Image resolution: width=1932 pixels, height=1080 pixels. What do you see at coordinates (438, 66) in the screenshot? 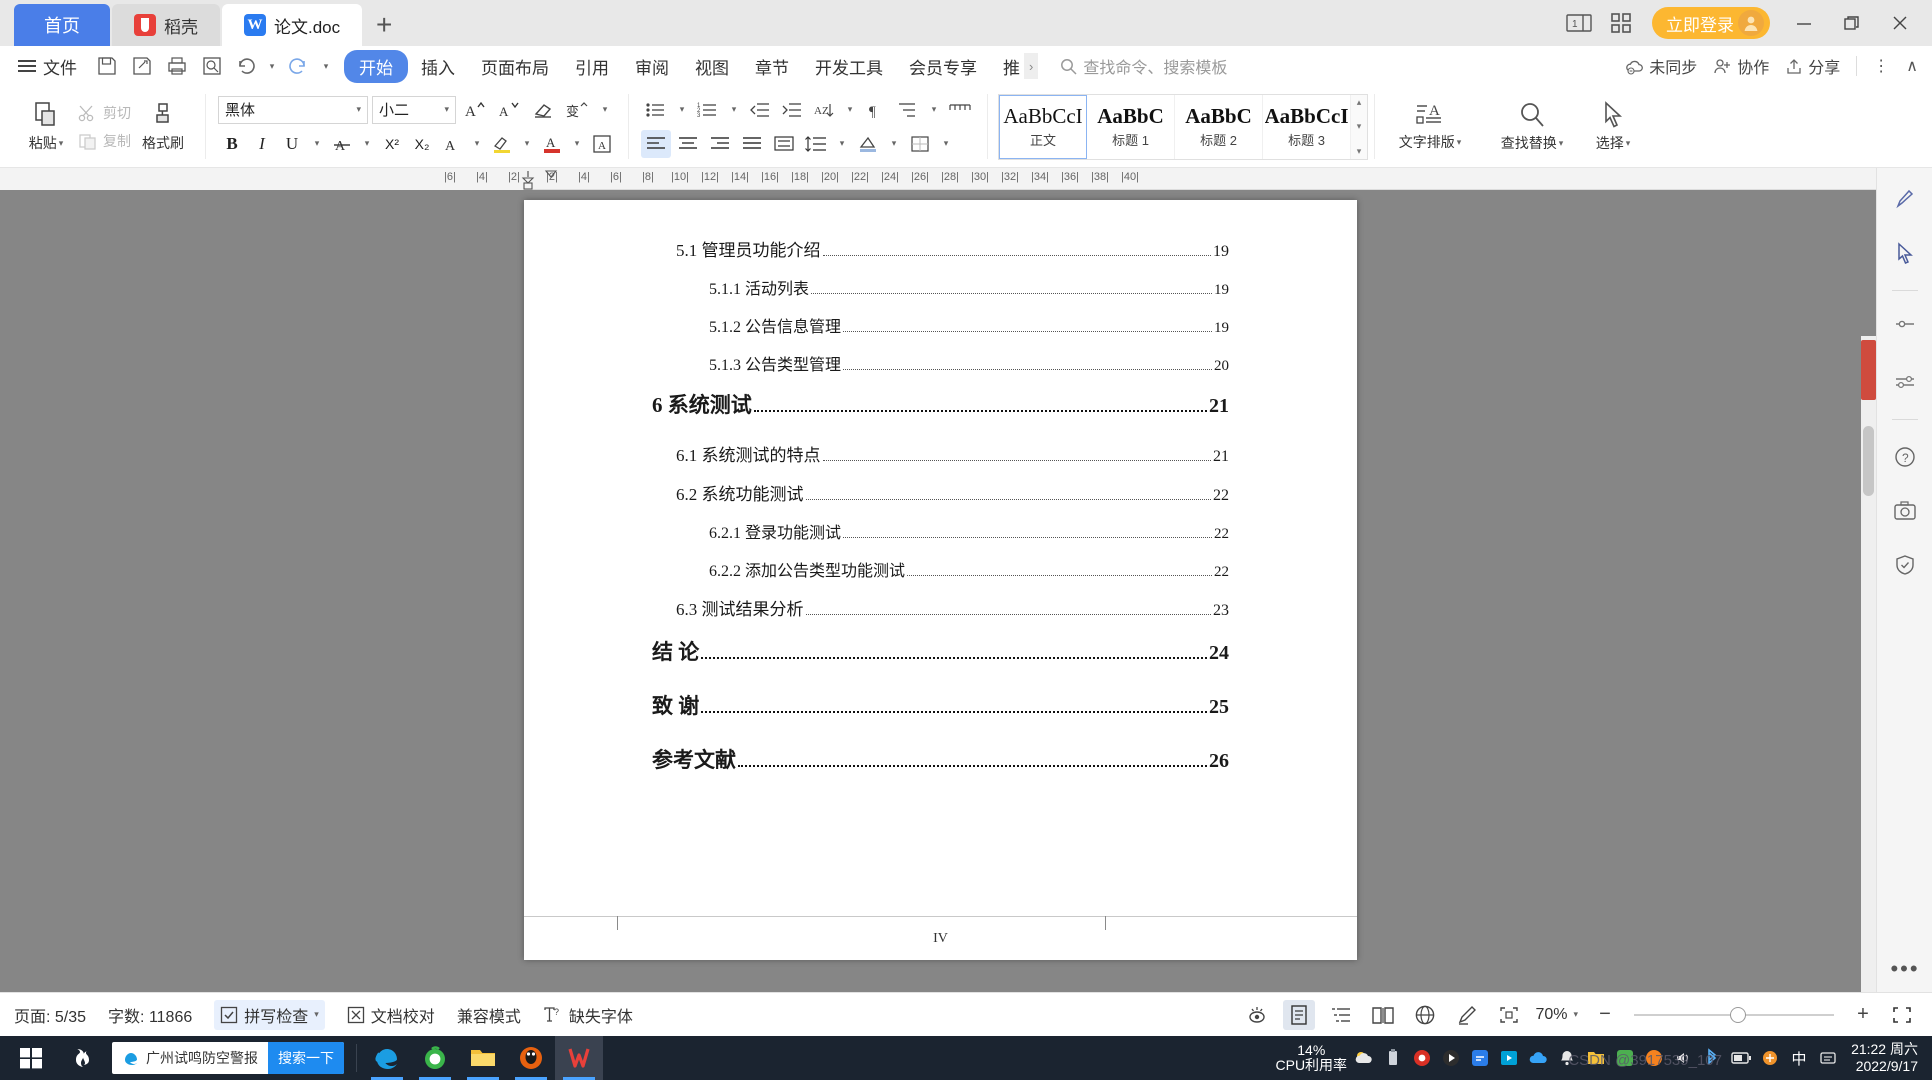
I see `tab-insert: 插入` at bounding box center [438, 66].